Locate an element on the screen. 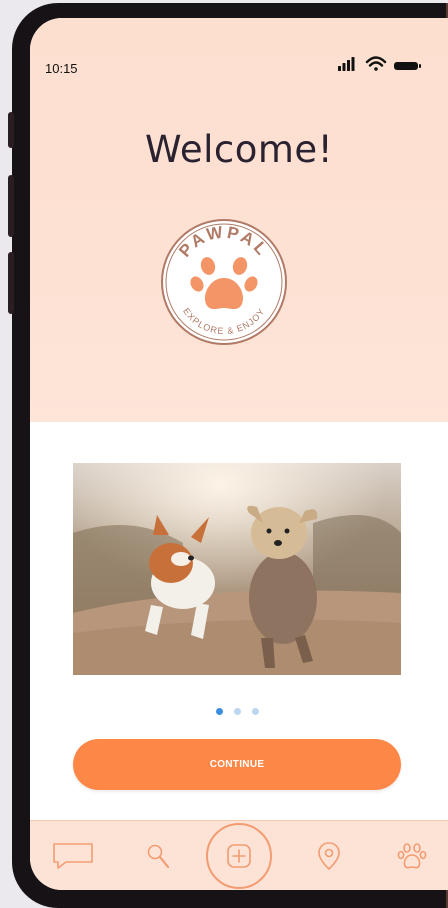 The height and width of the screenshot is (908, 448). battery-icon is located at coordinates (407, 66).